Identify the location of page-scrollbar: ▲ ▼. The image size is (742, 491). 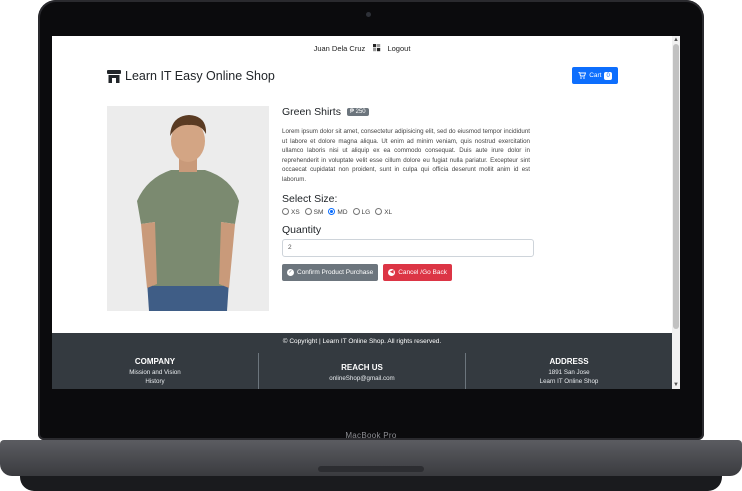
(676, 212).